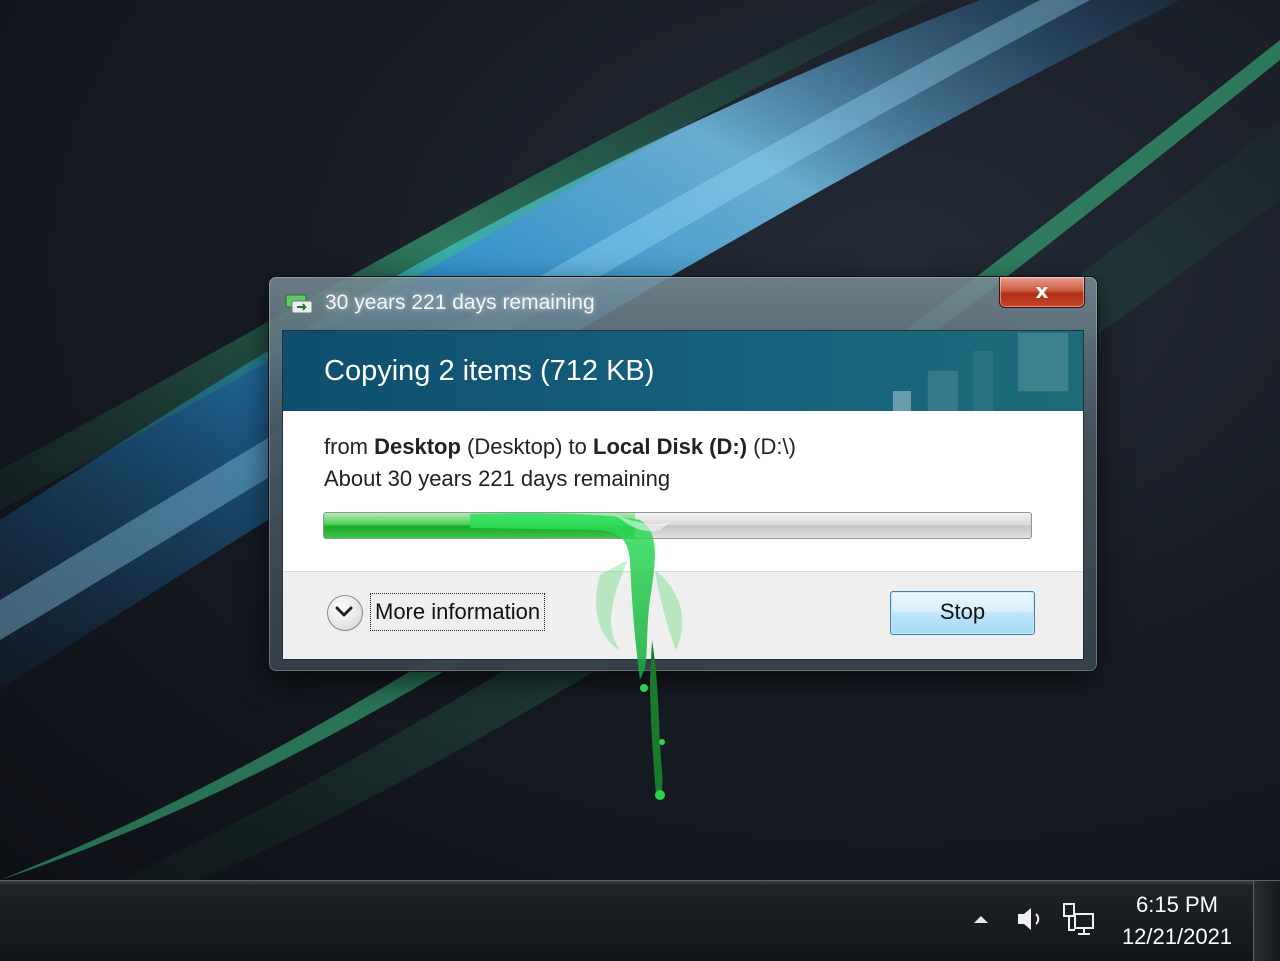 This screenshot has width=1280, height=961. I want to click on show-desktop-button, so click(1266, 921).